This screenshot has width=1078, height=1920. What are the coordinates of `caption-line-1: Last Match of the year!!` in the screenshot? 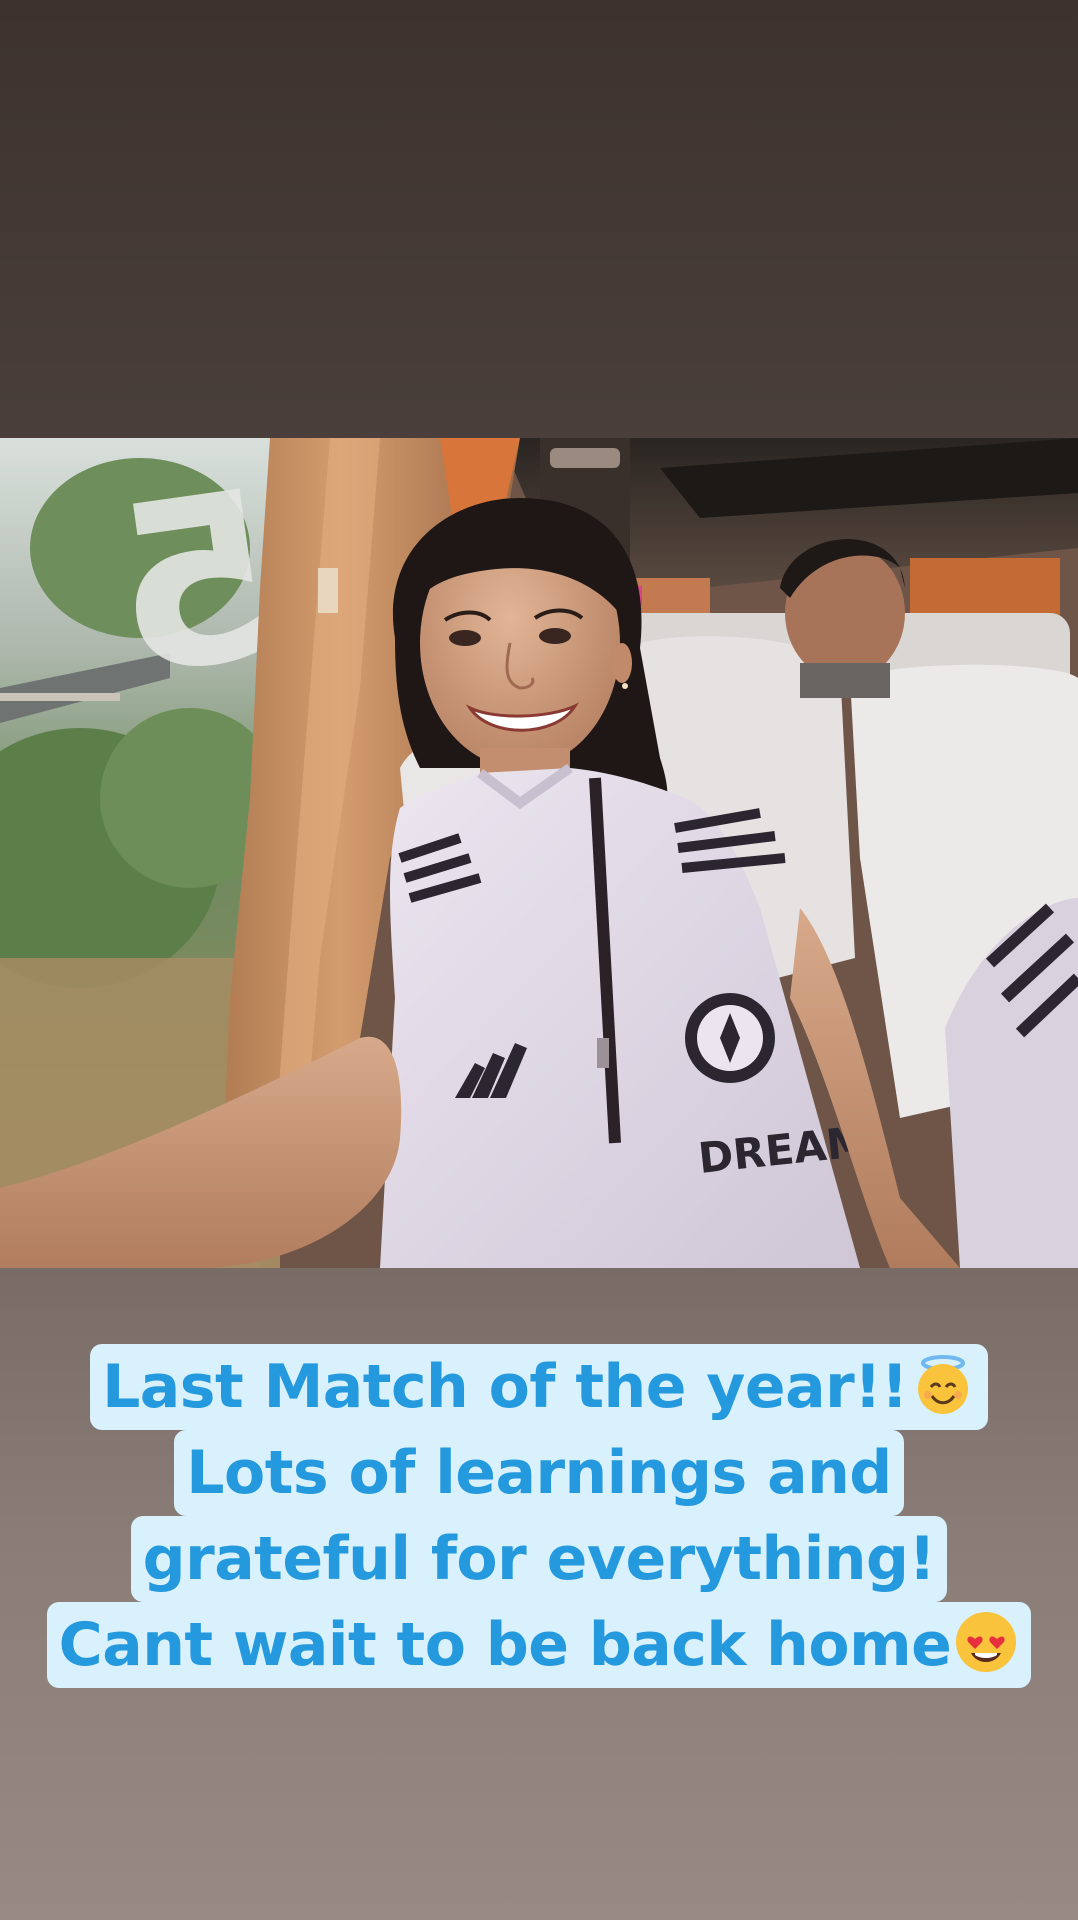 It's located at (539, 1387).